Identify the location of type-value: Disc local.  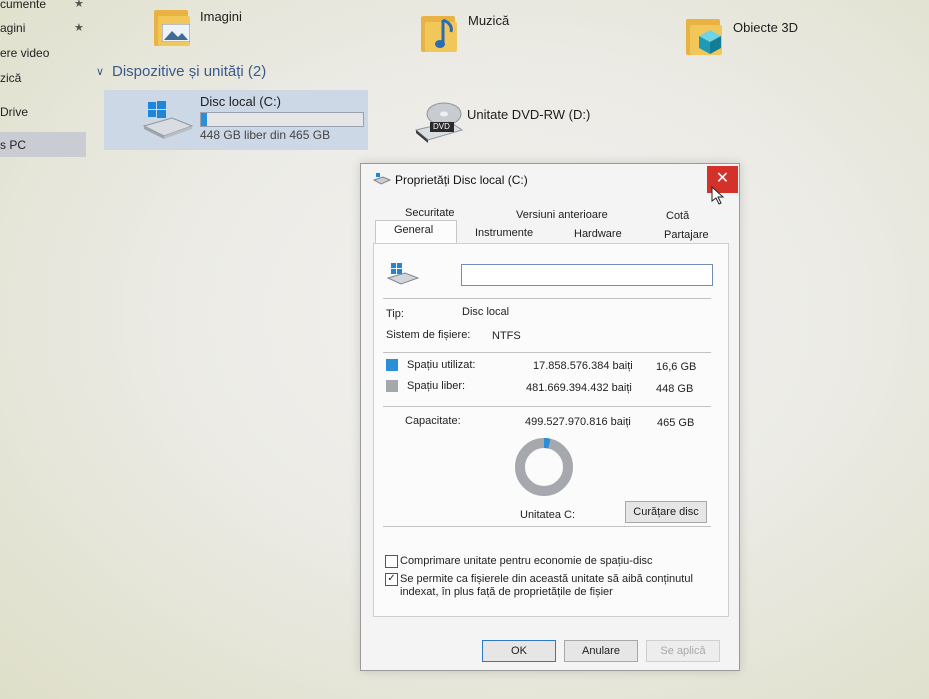
(486, 312).